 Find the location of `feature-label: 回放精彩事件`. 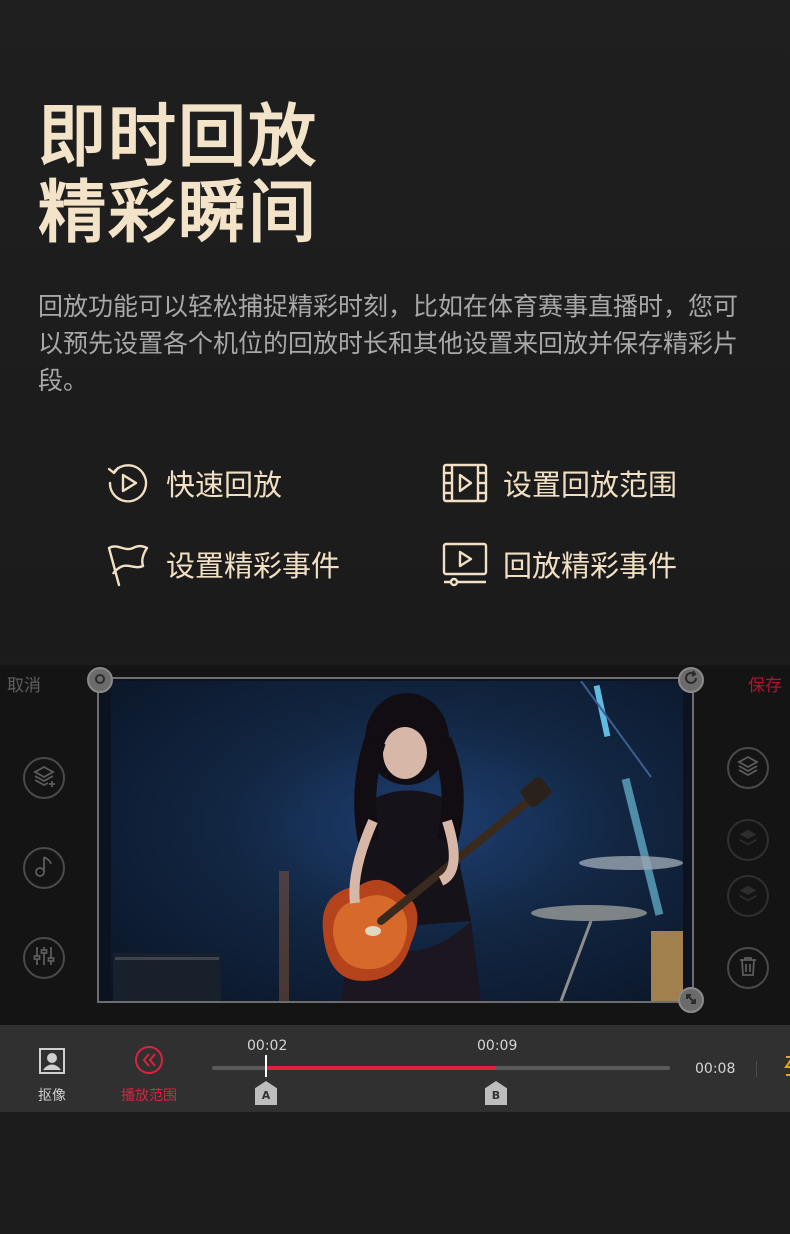

feature-label: 回放精彩事件 is located at coordinates (590, 566).